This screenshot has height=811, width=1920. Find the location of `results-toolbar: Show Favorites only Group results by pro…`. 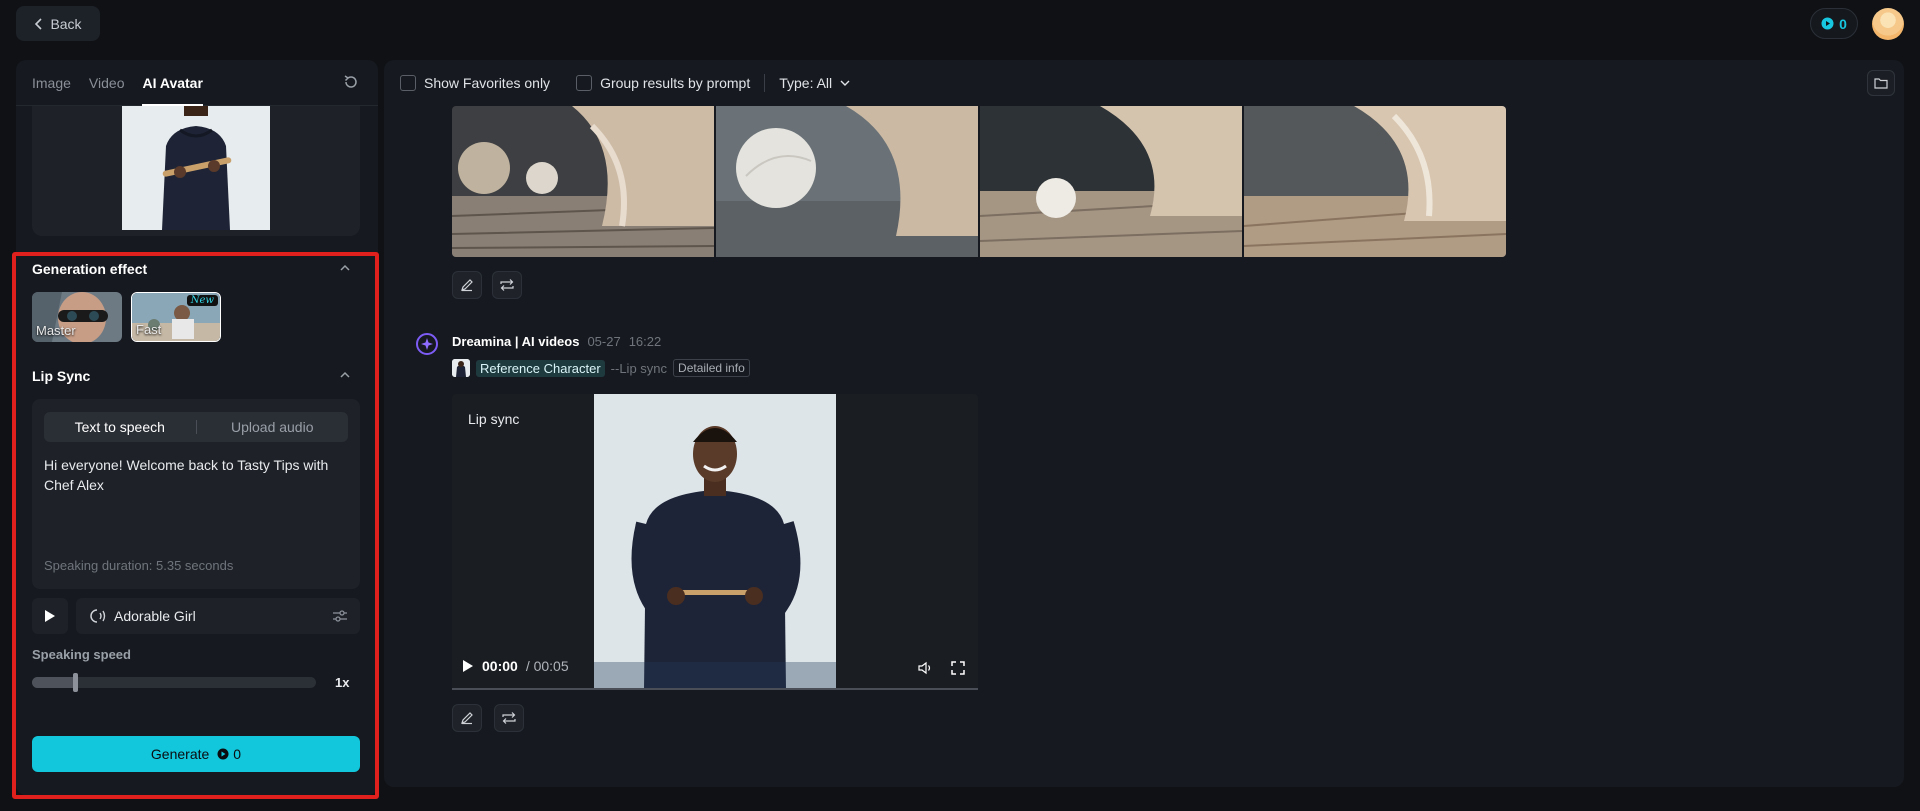

results-toolbar: Show Favorites only Group results by pro… is located at coordinates (625, 83).